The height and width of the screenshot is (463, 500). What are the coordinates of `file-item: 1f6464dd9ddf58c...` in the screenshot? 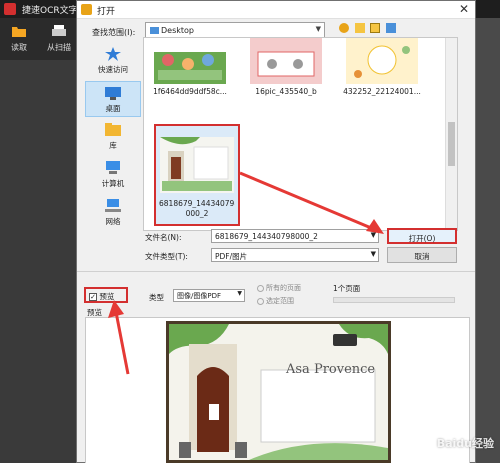 It's located at (190, 67).